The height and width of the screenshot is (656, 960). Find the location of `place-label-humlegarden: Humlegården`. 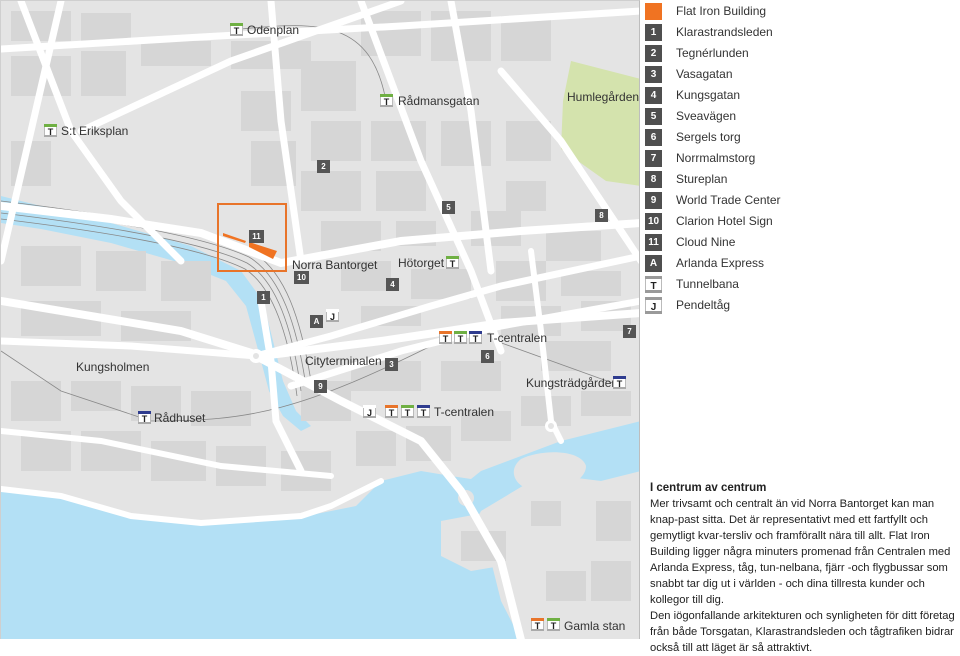

place-label-humlegarden: Humlegården is located at coordinates (603, 97).